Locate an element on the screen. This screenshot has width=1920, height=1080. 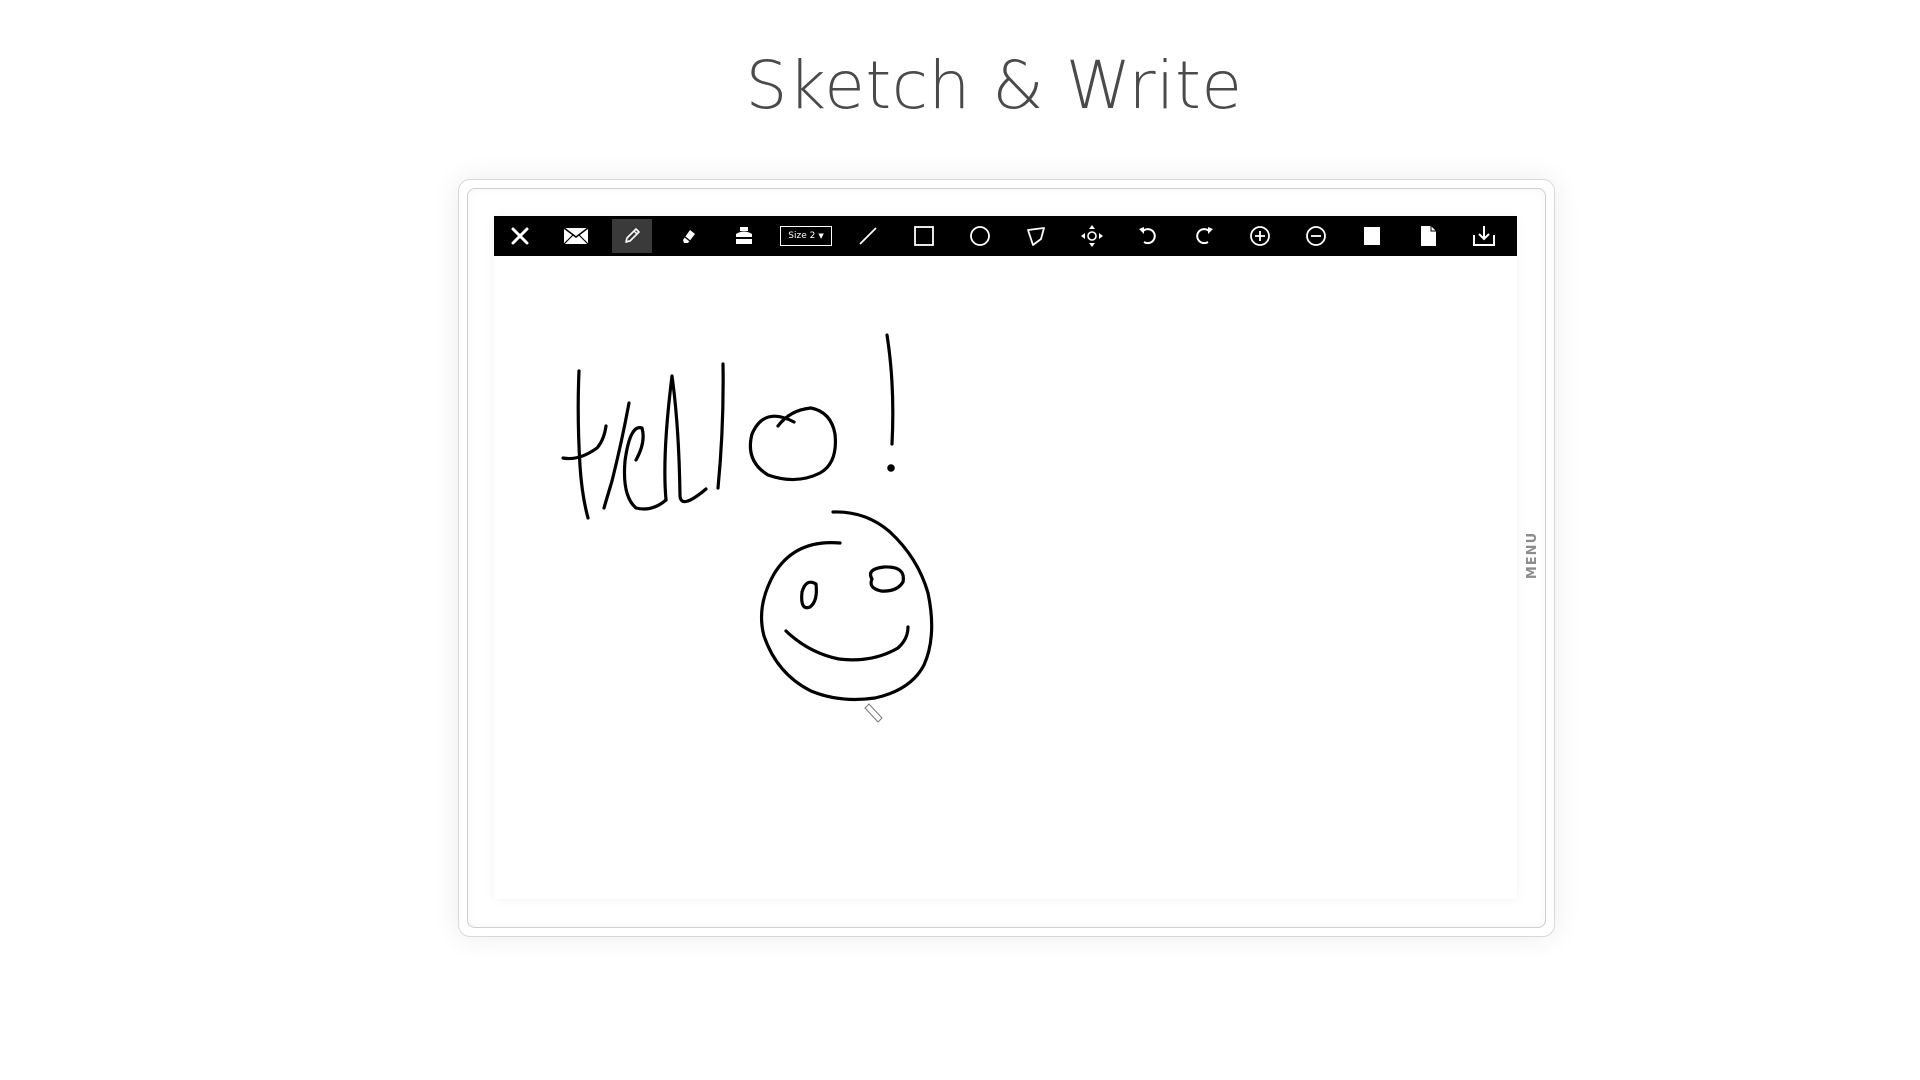
polygon-tool-button is located at coordinates (1036, 236).